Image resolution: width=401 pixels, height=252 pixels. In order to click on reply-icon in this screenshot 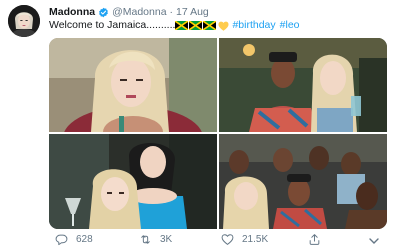, I will do `click(61, 240)`.